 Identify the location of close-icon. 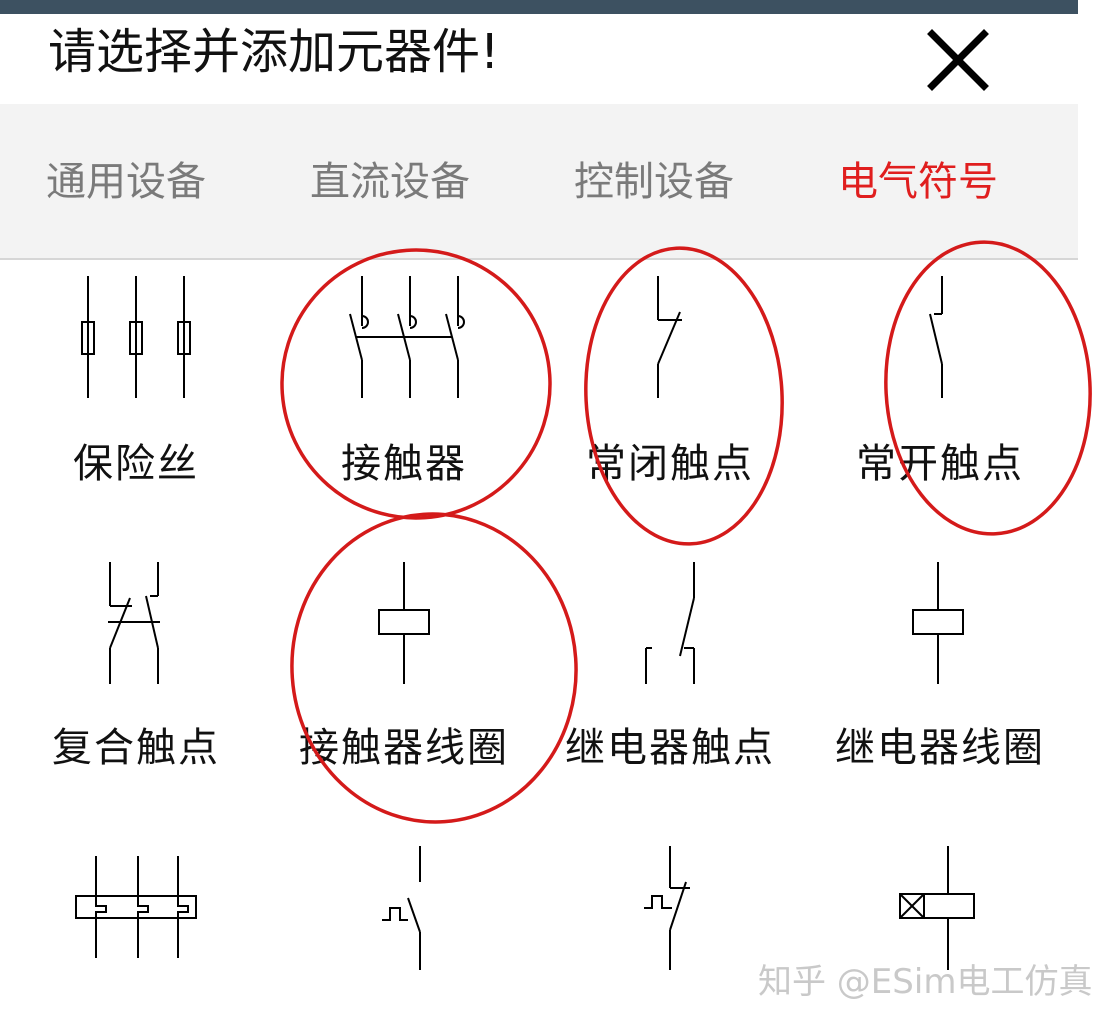
(958, 60).